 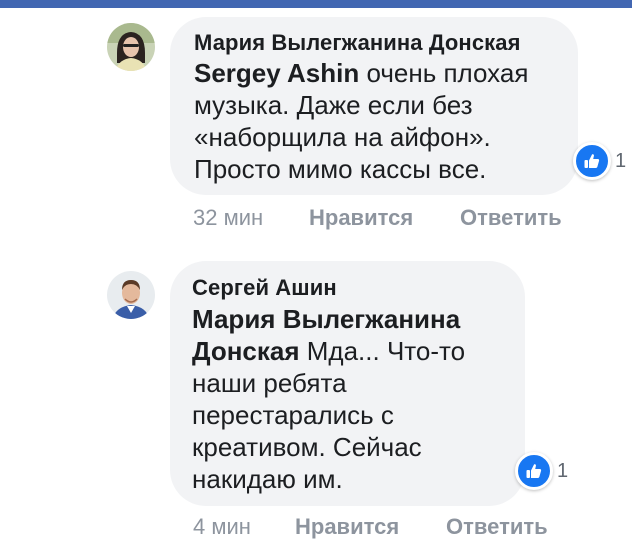 I want to click on comment-text-line: креативом. Сейчас, so click(x=307, y=447).